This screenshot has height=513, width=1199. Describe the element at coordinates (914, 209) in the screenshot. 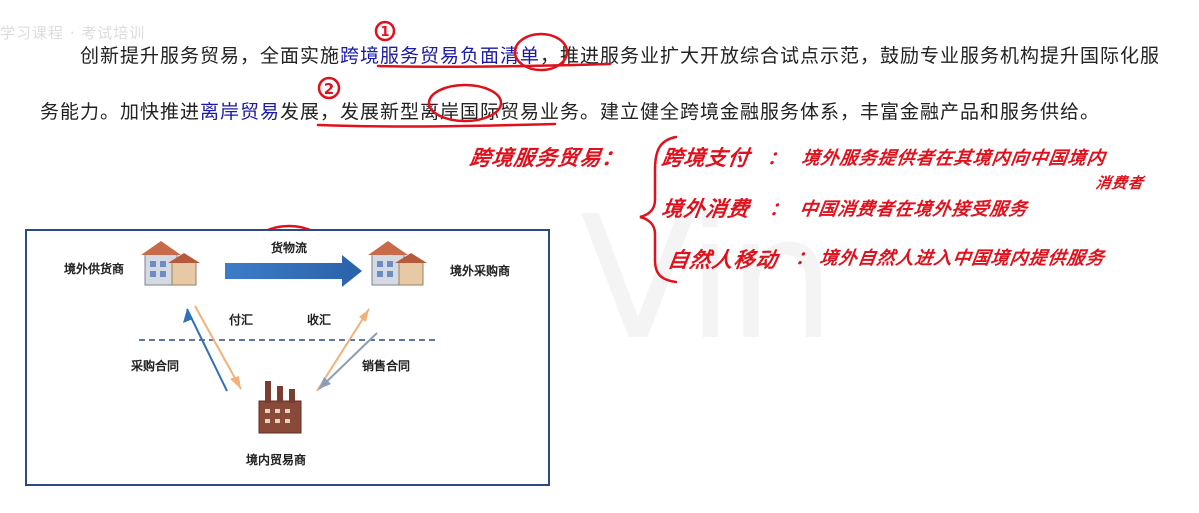

I see `hand-def-2: 中国消费者在境外接受服务` at that location.